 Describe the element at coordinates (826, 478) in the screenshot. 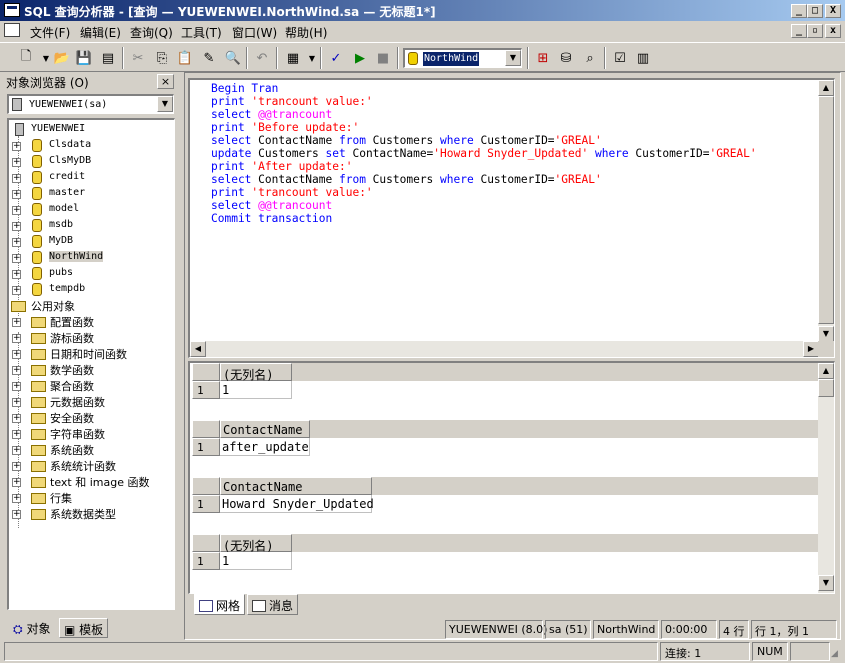

I see `results-vertical-scrollbar: ▲ ▼` at that location.